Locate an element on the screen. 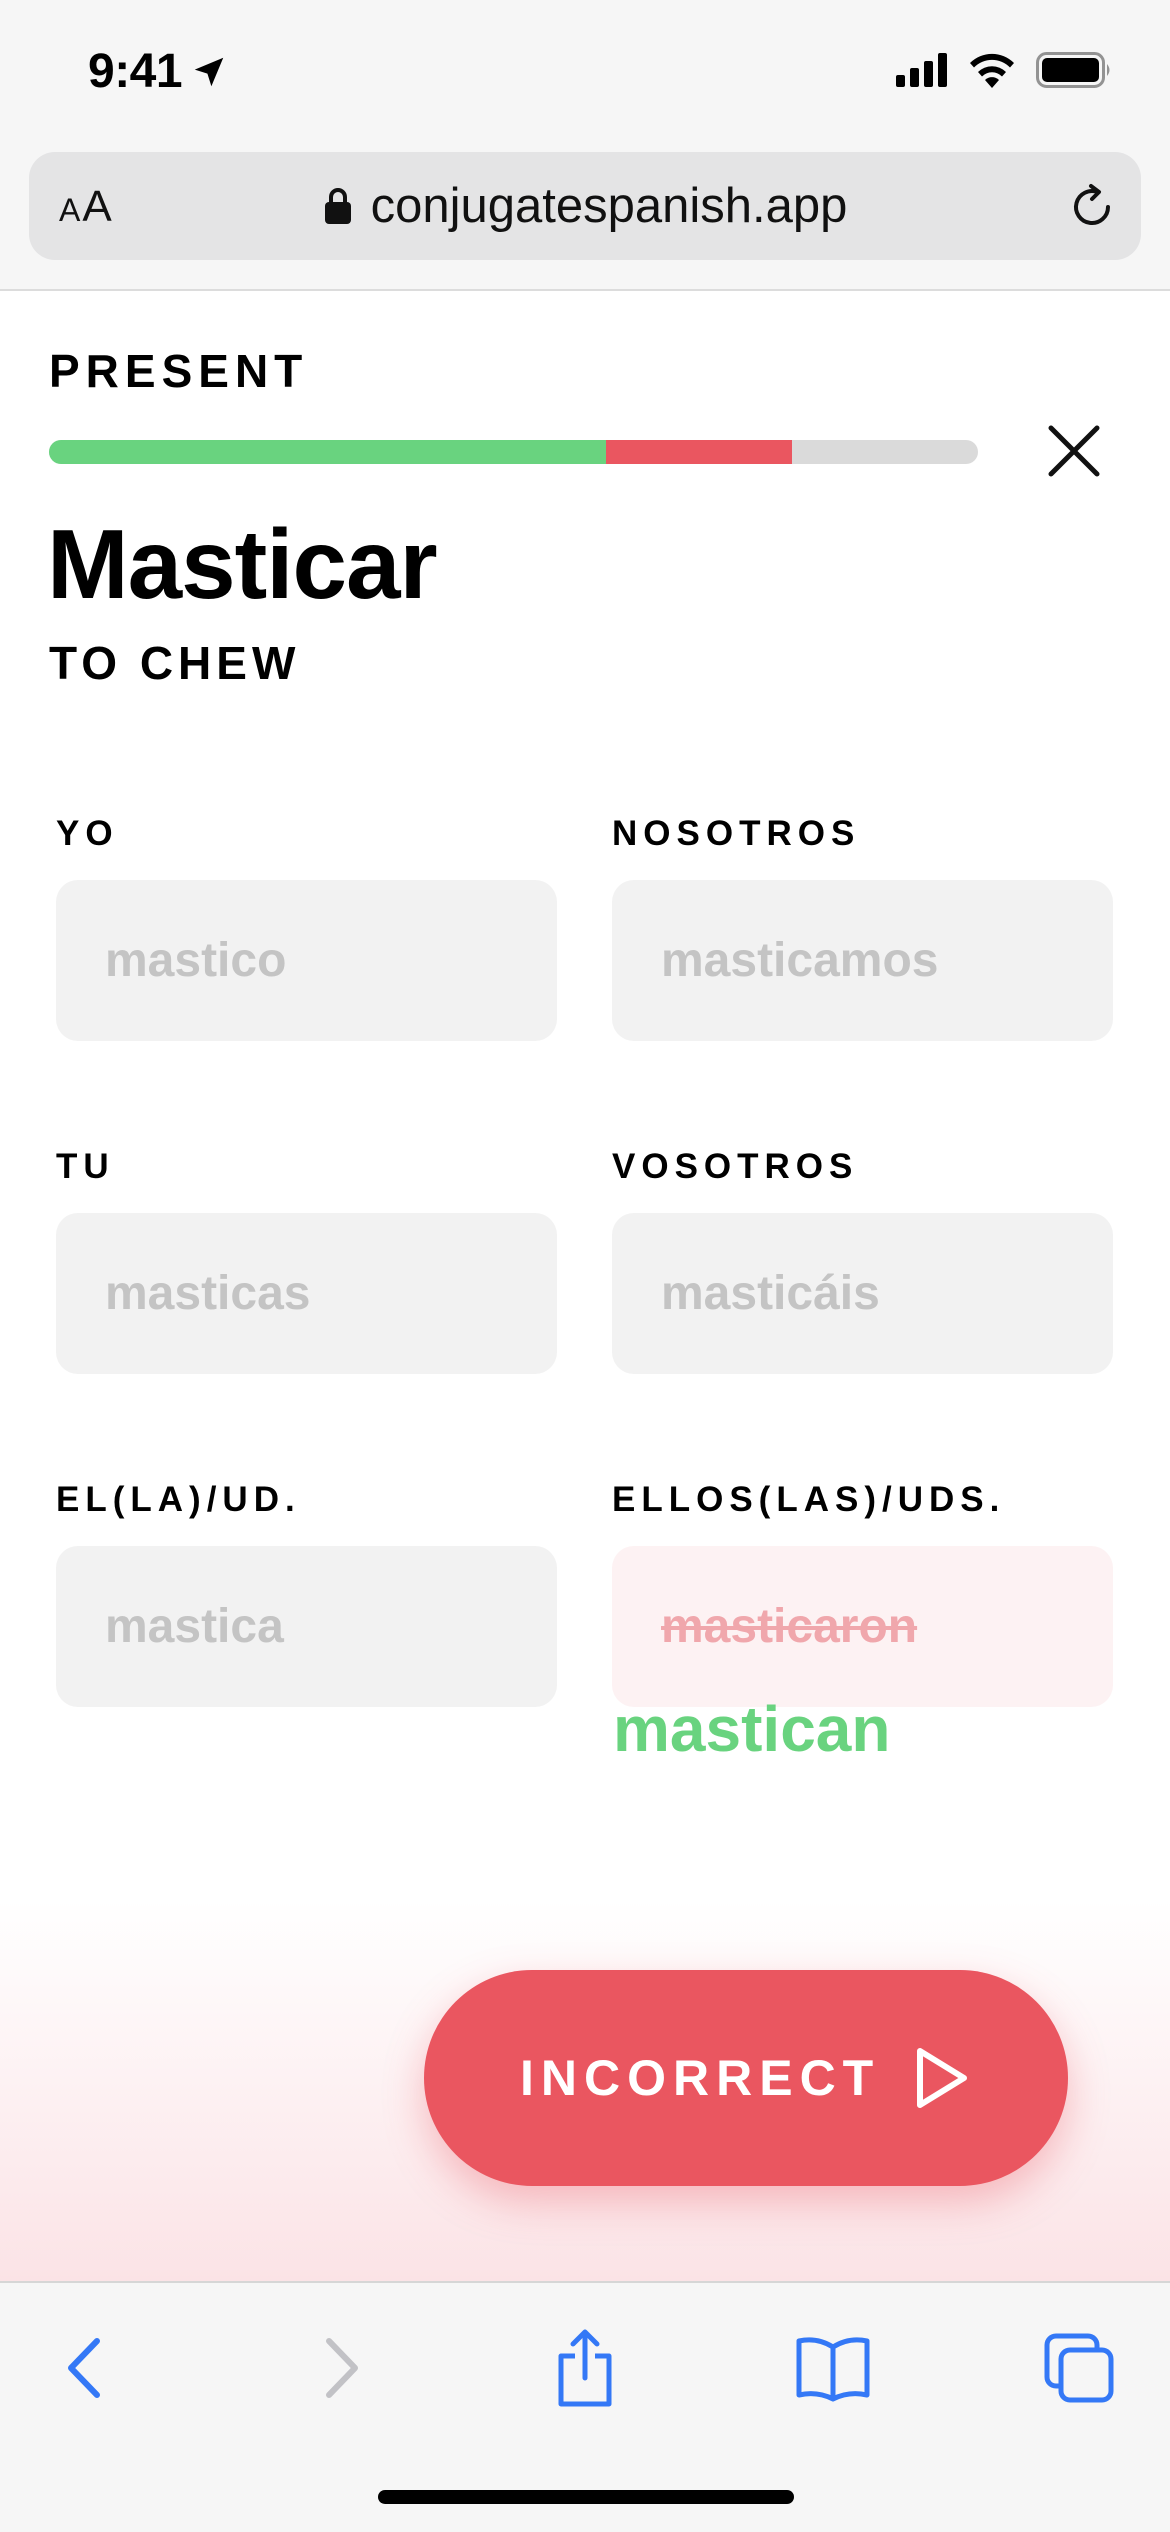 The image size is (1170, 2532). reload-icon is located at coordinates (1092, 207).